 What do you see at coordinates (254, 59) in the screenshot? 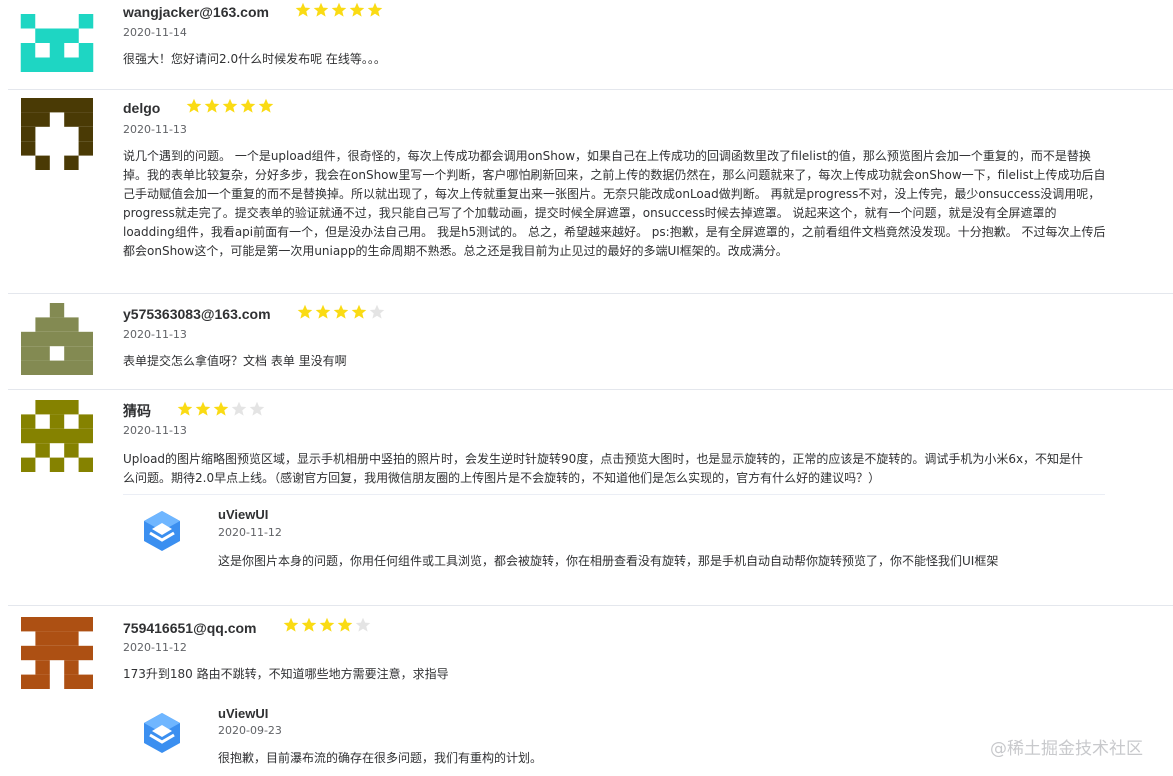
I see `review-content: 很强大！您好请问2.0什么时候发布呢 在线等。。。` at bounding box center [254, 59].